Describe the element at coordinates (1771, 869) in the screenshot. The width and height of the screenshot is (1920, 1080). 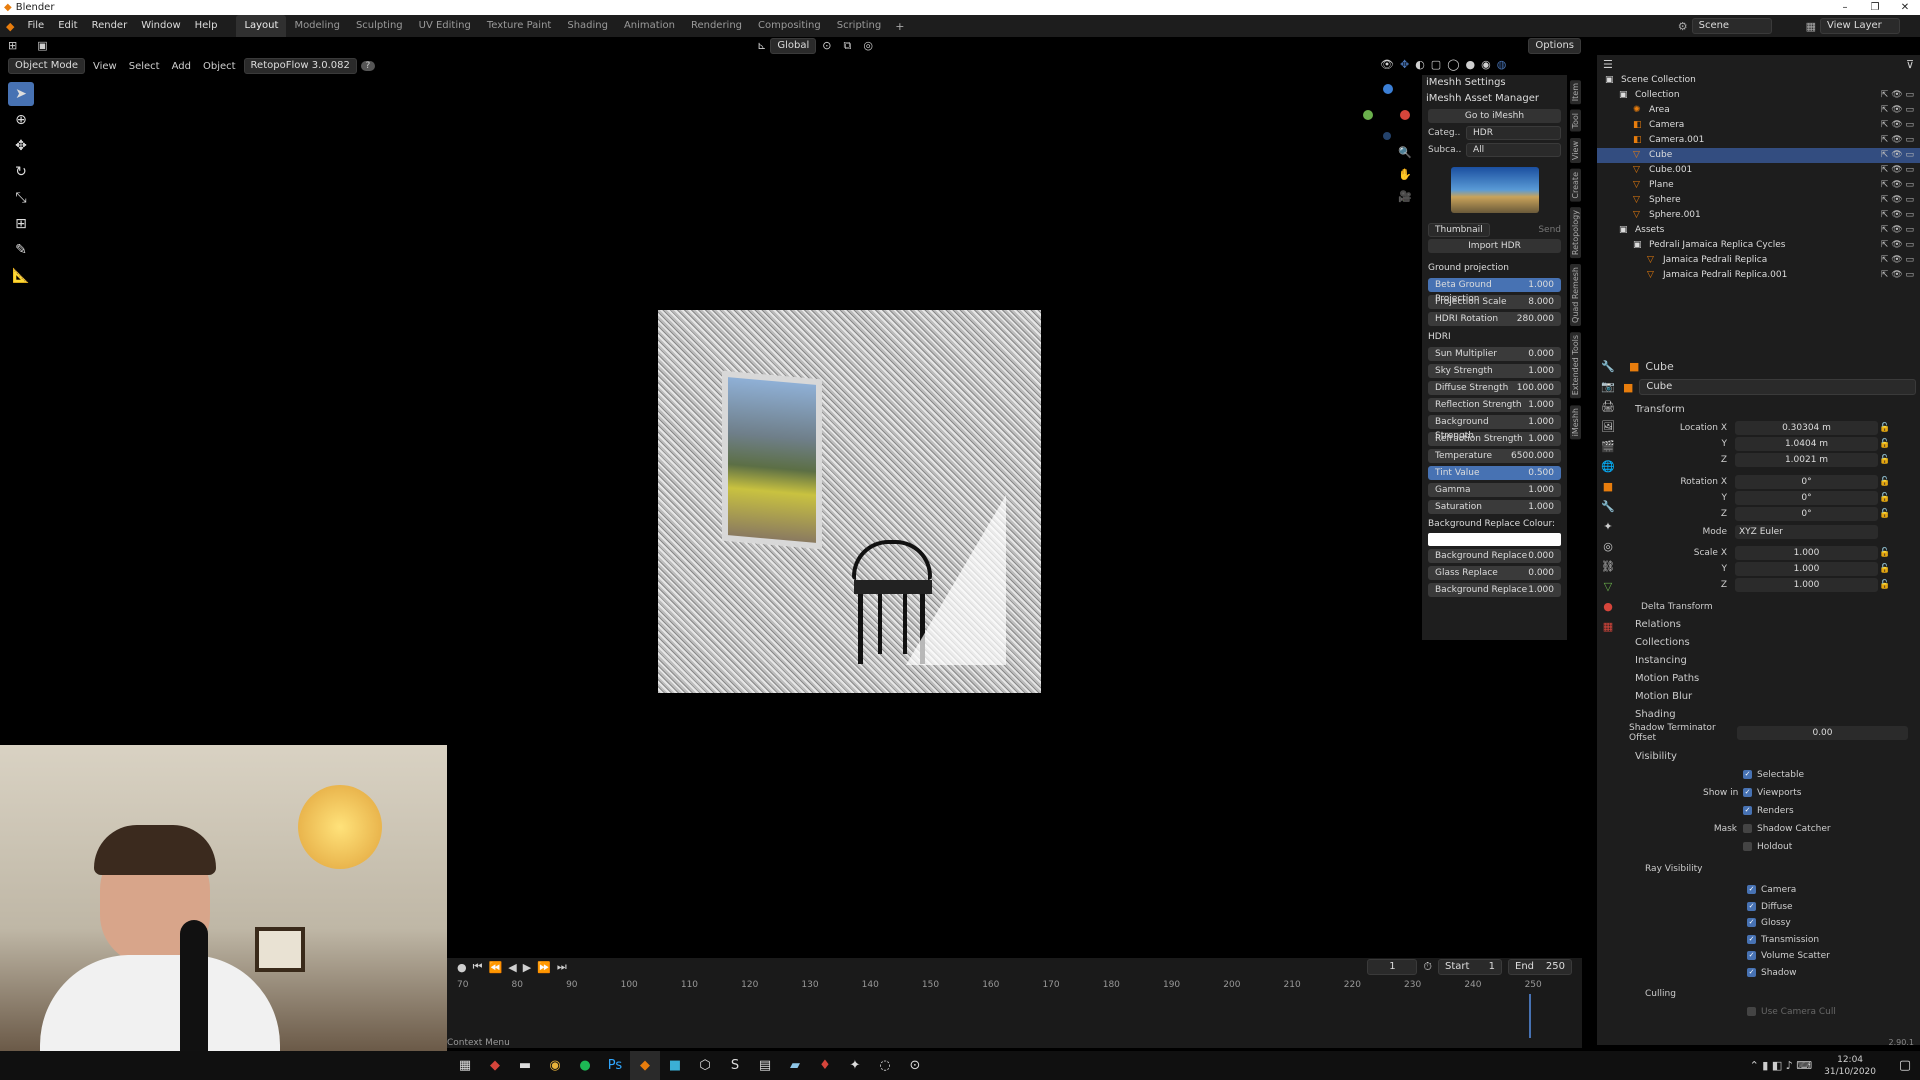
I see `ray-visibility-section: Ray Visibility` at that location.